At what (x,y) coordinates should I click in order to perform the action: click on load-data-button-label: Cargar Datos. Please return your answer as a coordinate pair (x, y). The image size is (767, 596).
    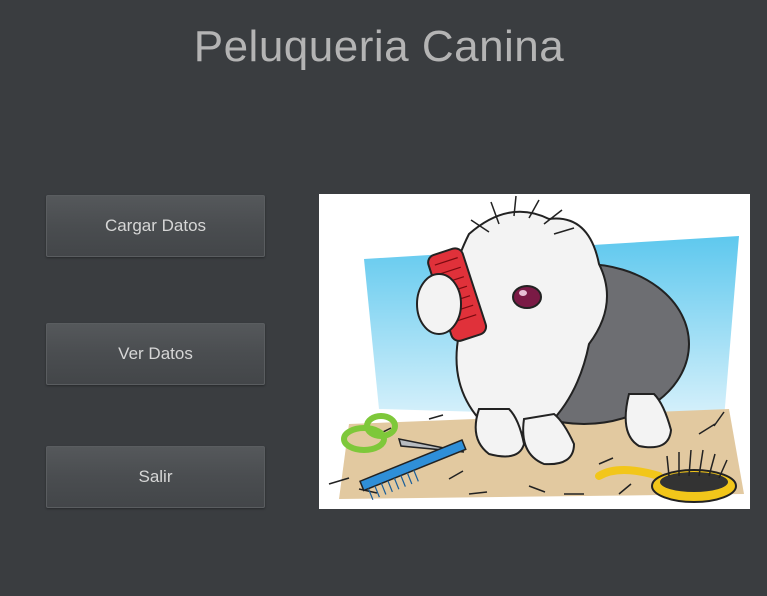
    Looking at the image, I should click on (155, 225).